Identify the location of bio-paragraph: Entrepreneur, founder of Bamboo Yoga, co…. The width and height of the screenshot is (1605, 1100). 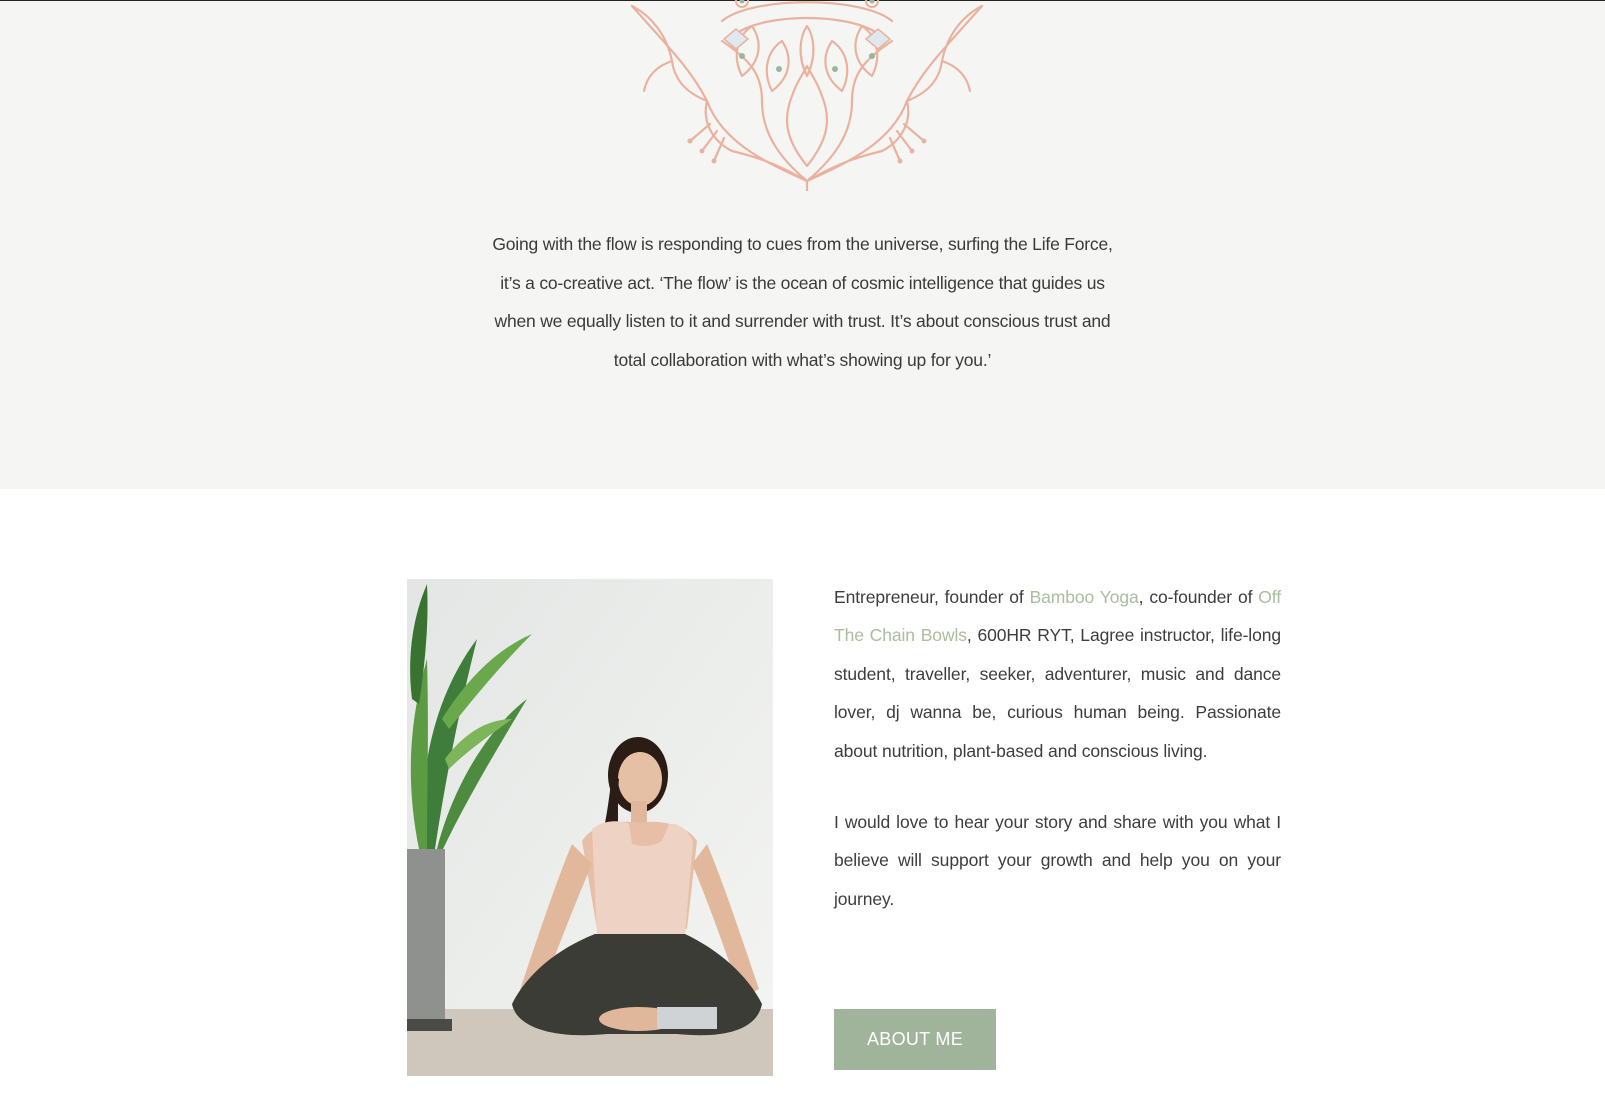
(1057, 674).